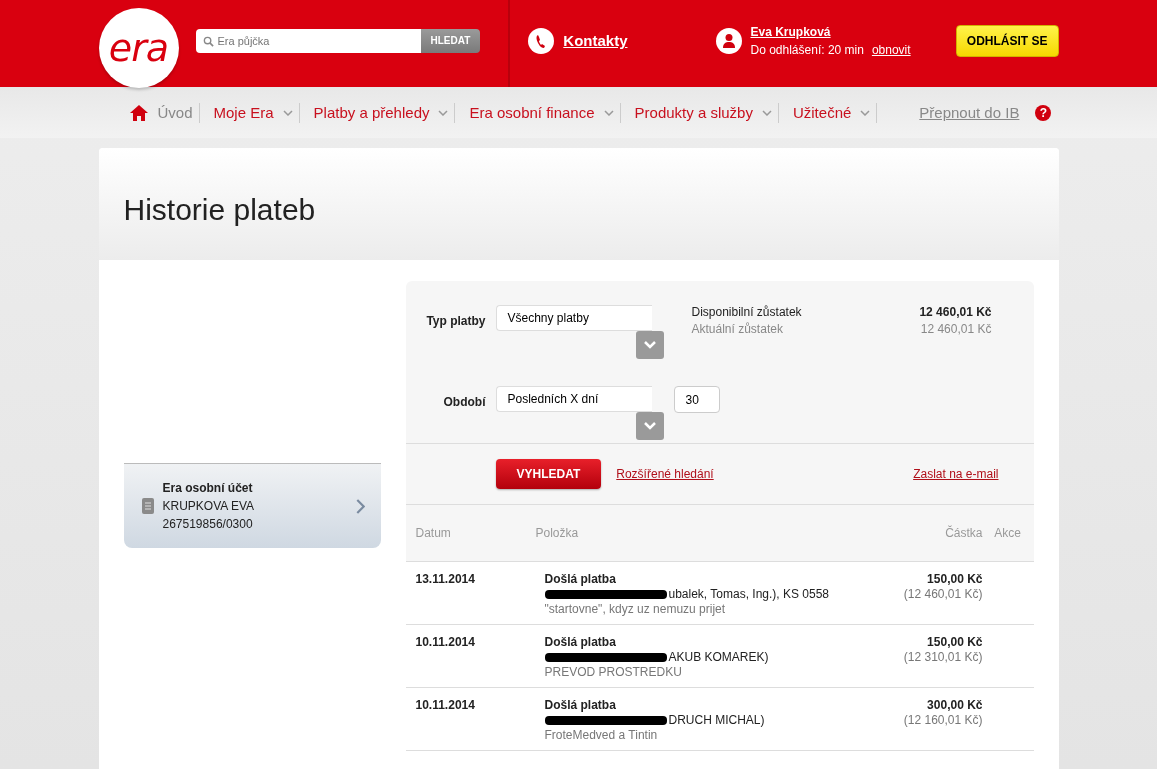 The image size is (1157, 769). I want to click on days-field: 30, so click(696, 399).